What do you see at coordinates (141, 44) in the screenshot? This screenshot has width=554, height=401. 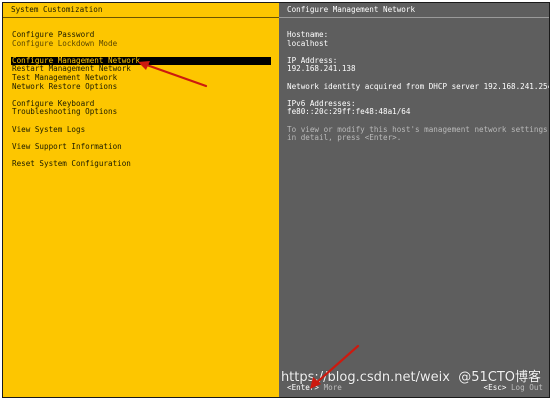 I see `menu-item-configure-lockdown-mode: Configure Lockdown Mode` at bounding box center [141, 44].